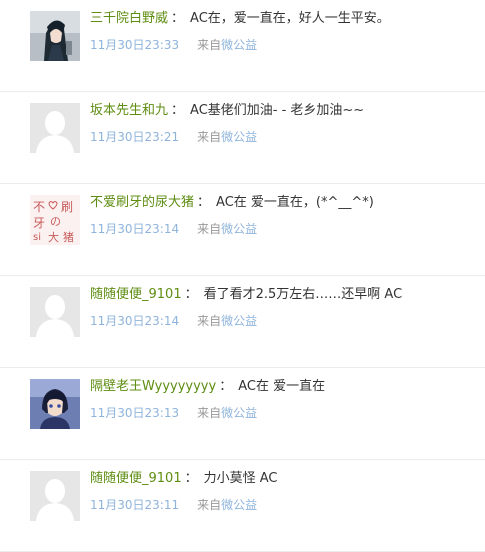 The width and height of the screenshot is (485, 552). What do you see at coordinates (277, 110) in the screenshot?
I see `comment-text: AC基佬们加油- - 老乡加油~~` at bounding box center [277, 110].